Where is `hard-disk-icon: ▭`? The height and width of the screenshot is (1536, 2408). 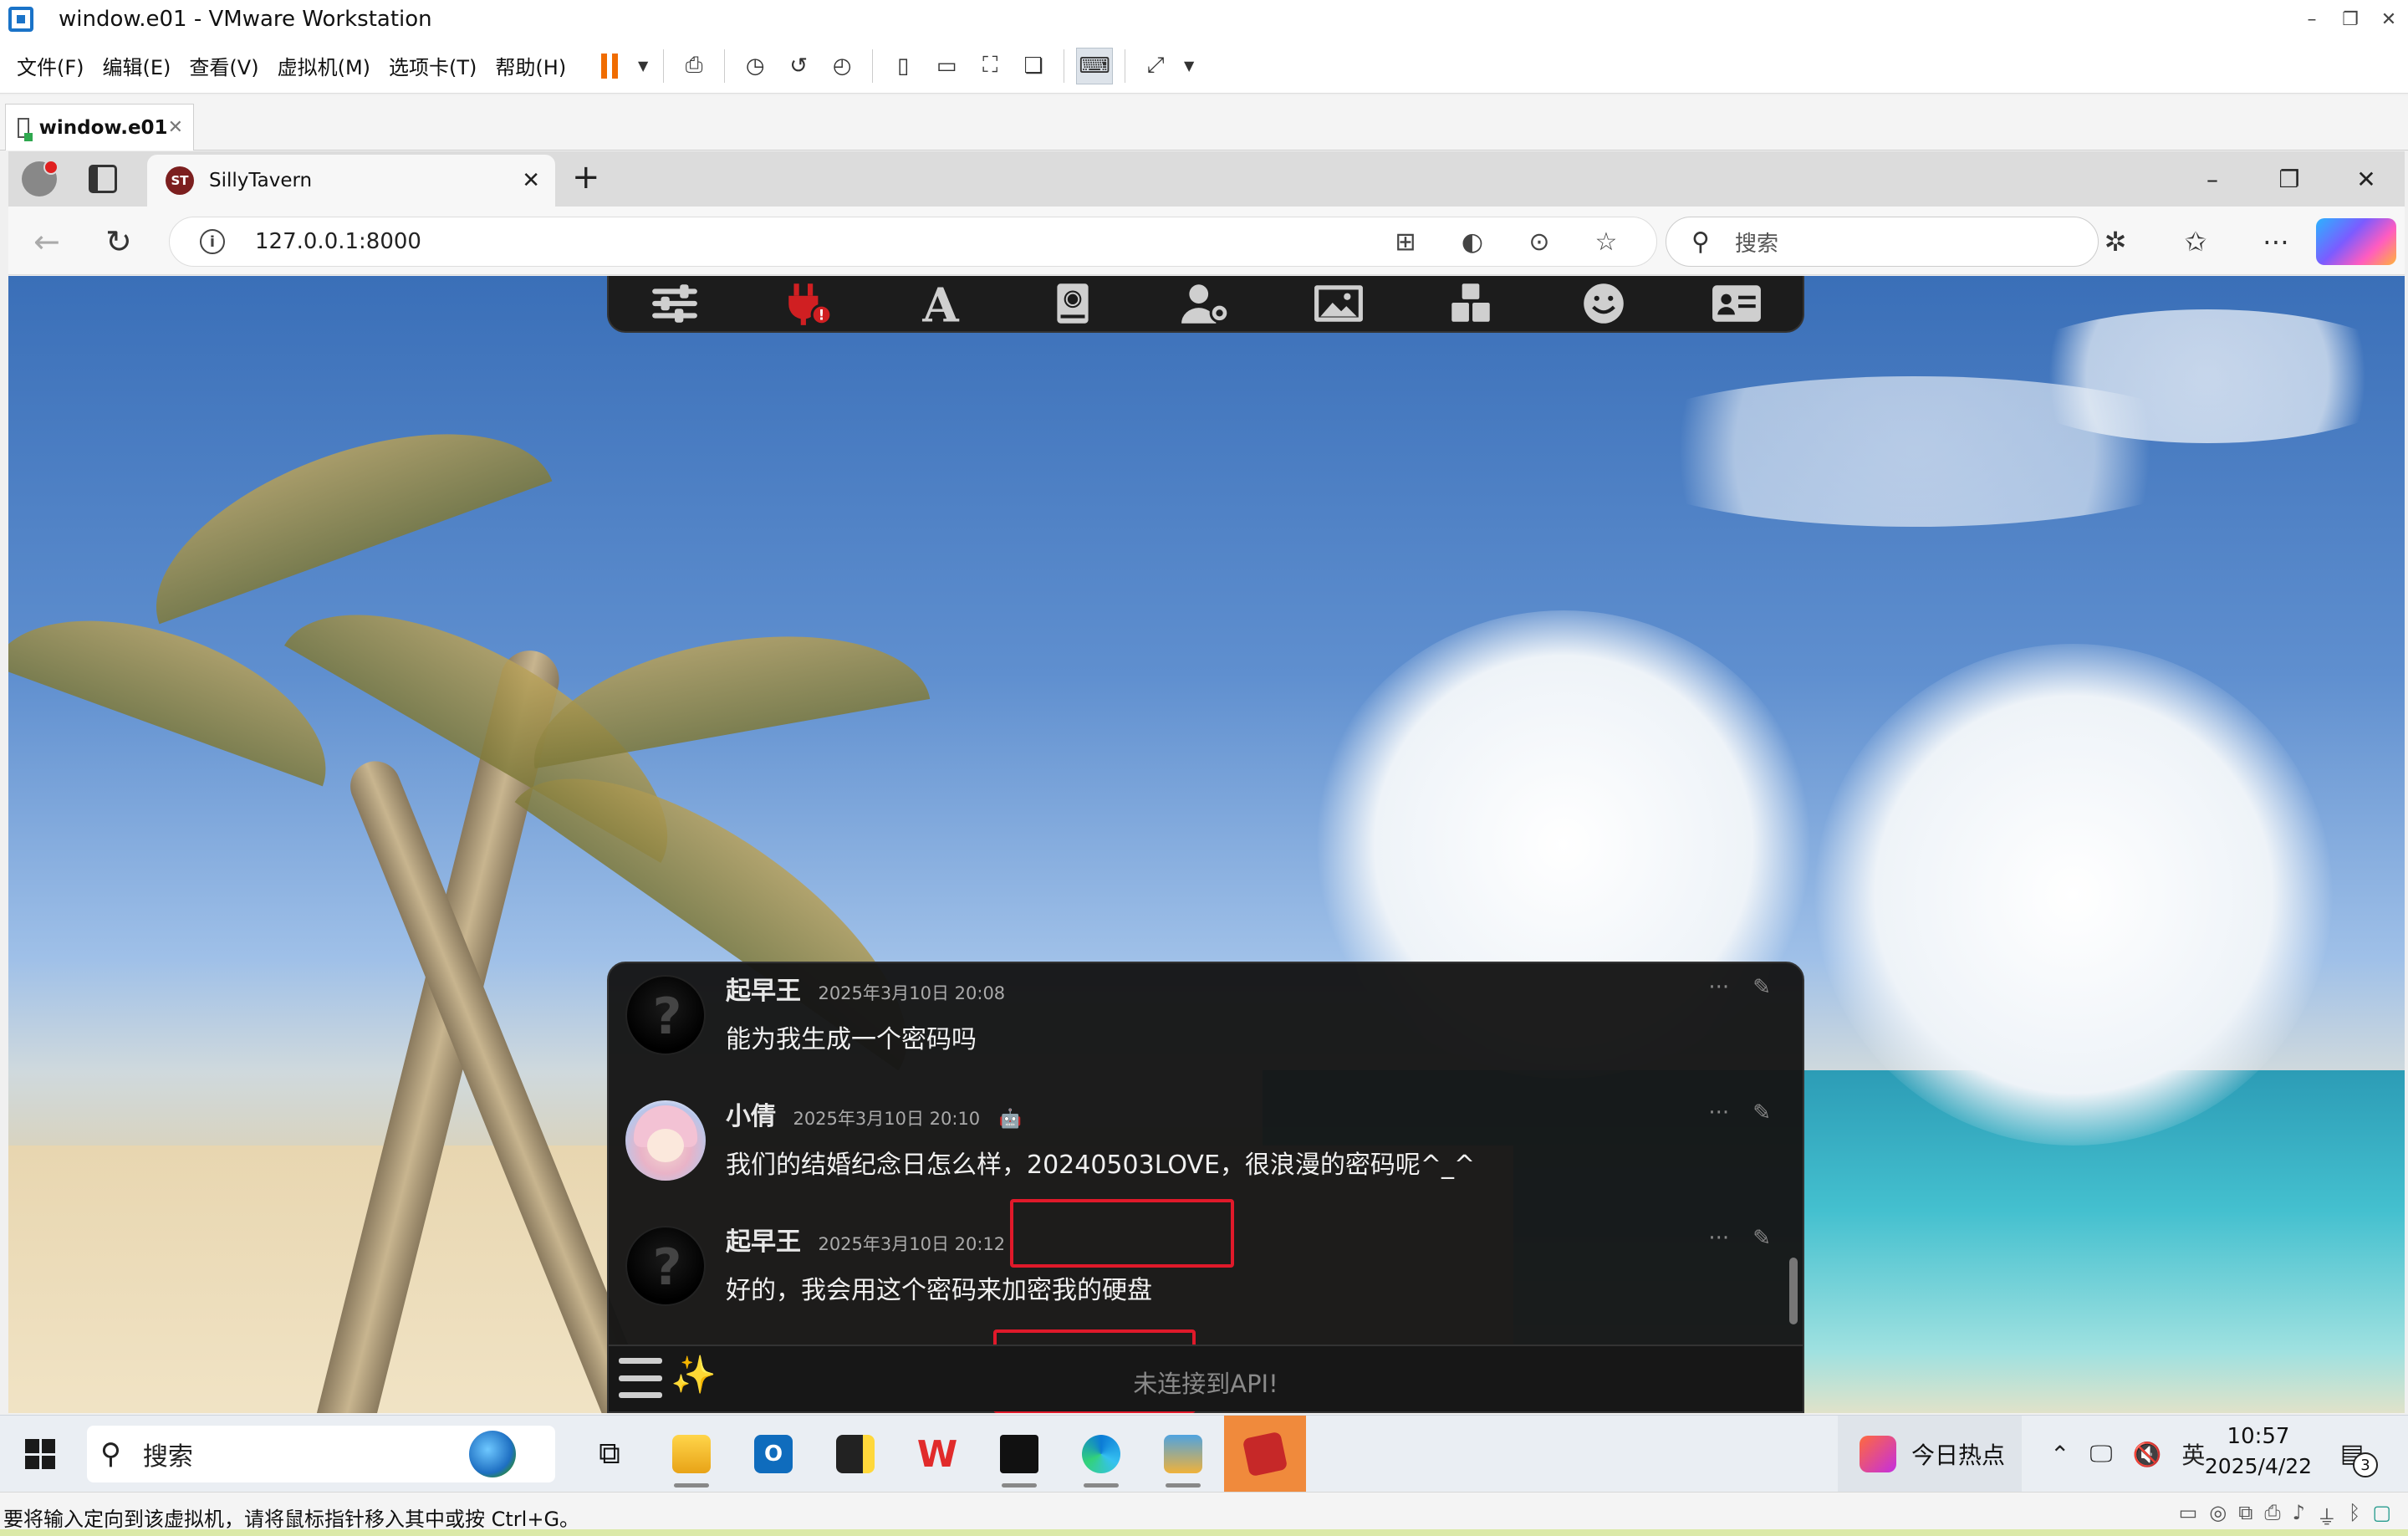
hard-disk-icon: ▭ is located at coordinates (2188, 1515).